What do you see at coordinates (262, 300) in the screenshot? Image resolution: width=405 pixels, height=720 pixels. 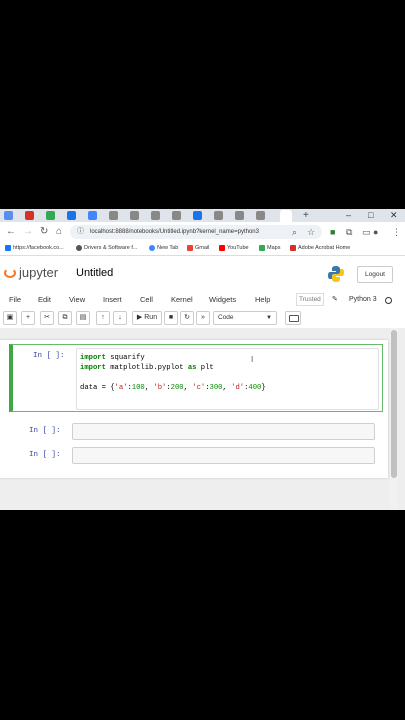 I see `menu-help: Help` at bounding box center [262, 300].